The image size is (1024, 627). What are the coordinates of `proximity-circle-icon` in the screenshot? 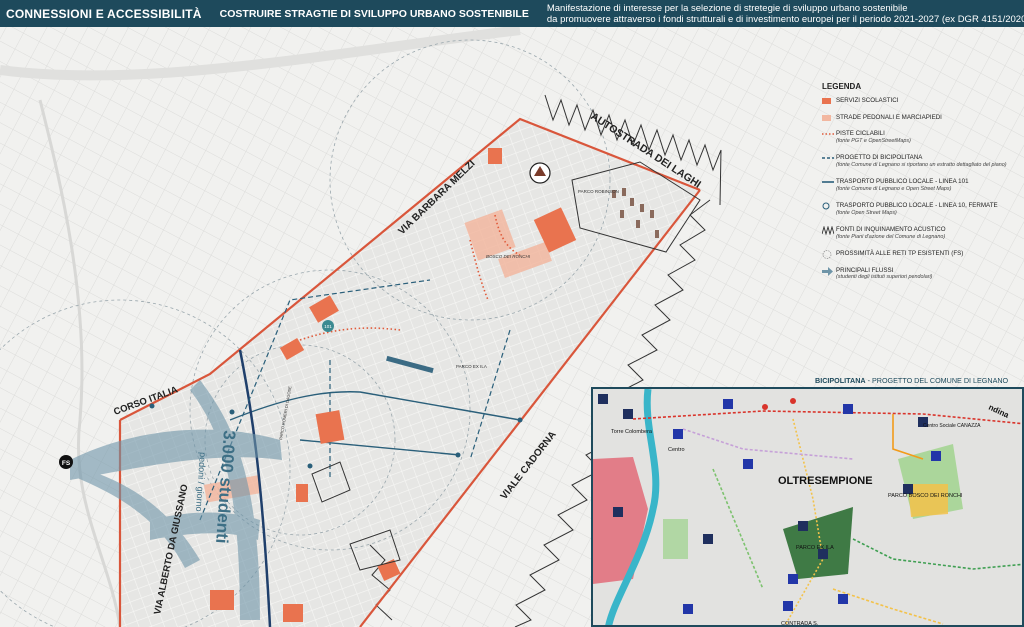 It's located at (827, 254).